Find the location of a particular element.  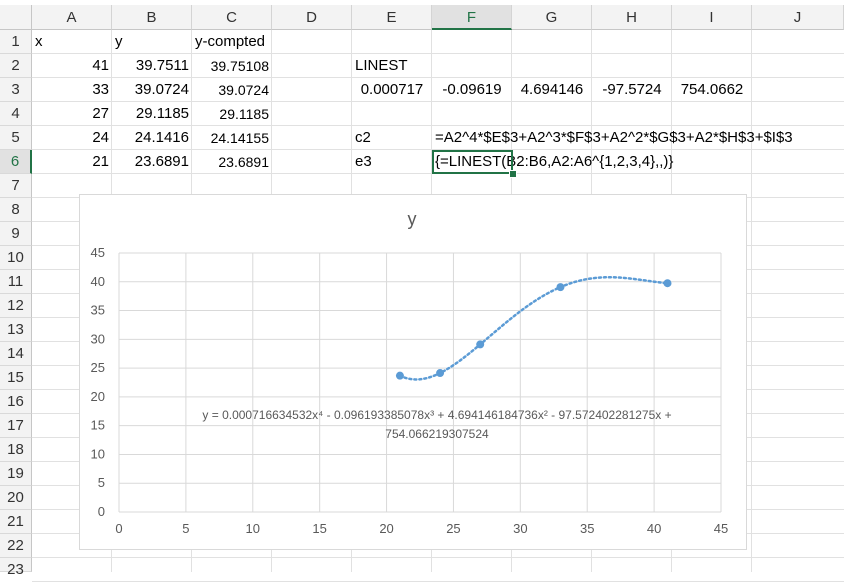

cell-e3: 0.000717 is located at coordinates (392, 90).